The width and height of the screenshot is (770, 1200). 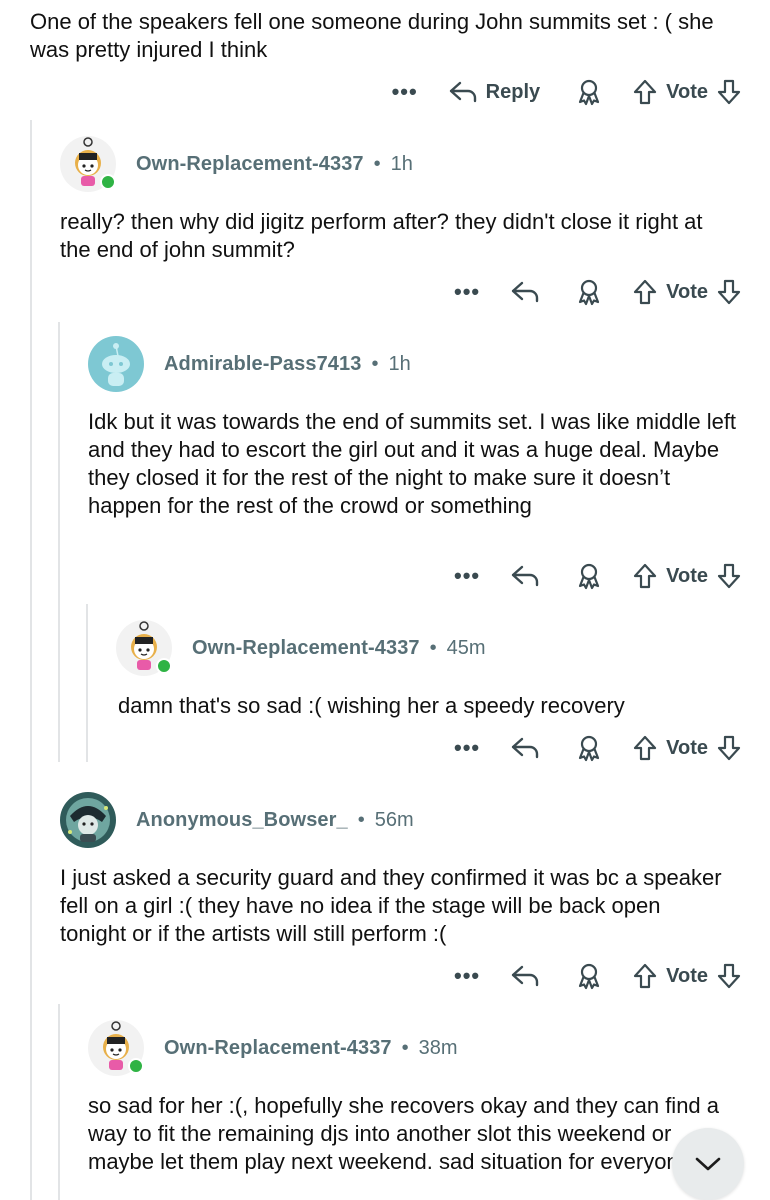 I want to click on timestamp: 56m, so click(x=394, y=819).